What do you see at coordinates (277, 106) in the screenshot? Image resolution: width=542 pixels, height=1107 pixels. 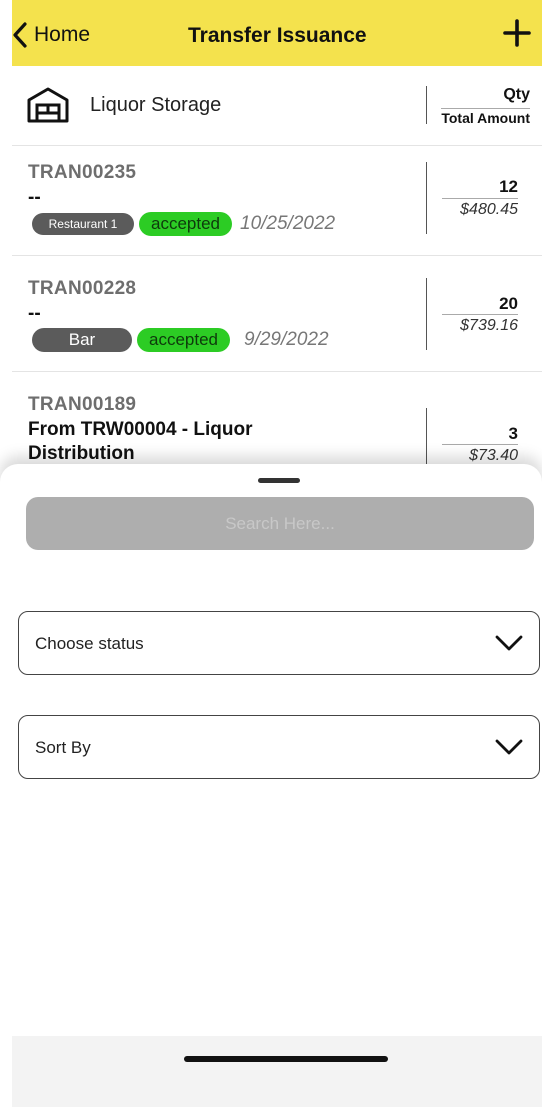 I see `storage-header: Liquor Storage Qty Total Amount` at bounding box center [277, 106].